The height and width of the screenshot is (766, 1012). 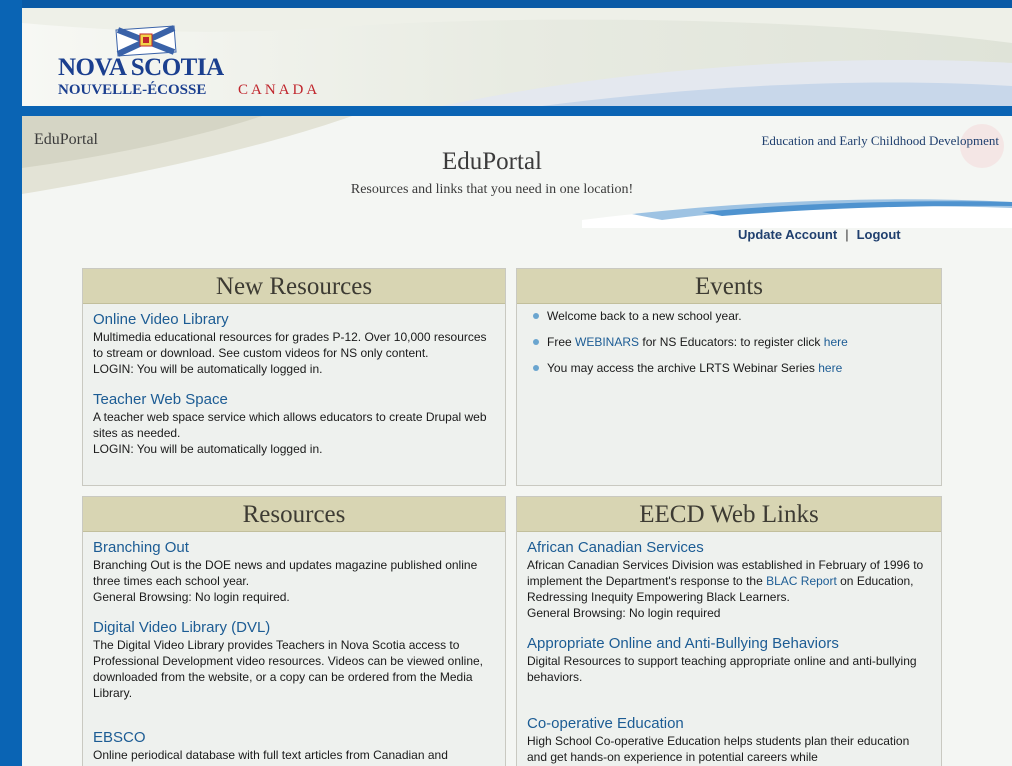 I want to click on panel-title-resources: Resources, so click(x=294, y=514).